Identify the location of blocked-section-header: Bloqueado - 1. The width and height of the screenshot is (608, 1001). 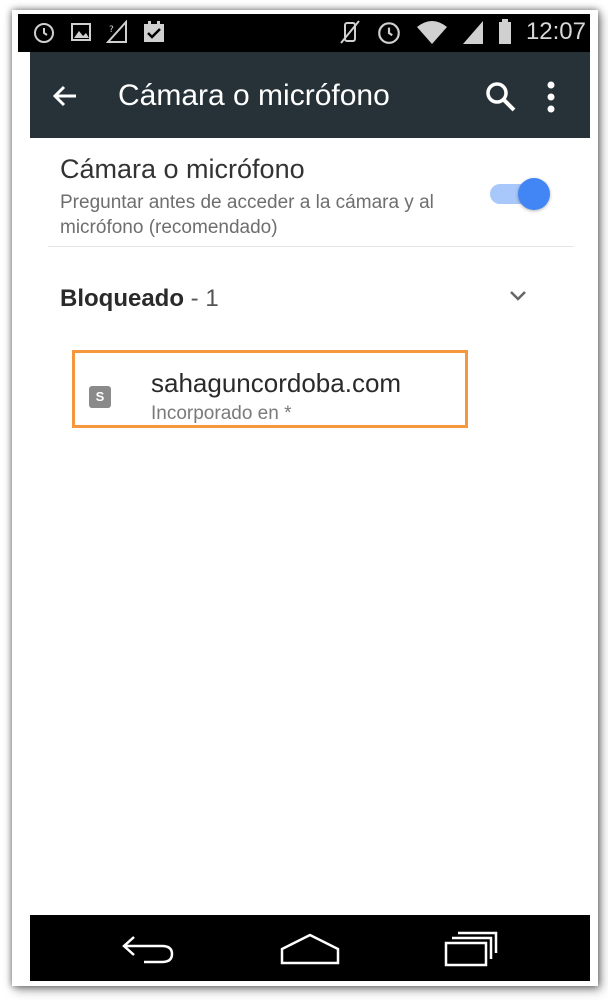
(139, 299).